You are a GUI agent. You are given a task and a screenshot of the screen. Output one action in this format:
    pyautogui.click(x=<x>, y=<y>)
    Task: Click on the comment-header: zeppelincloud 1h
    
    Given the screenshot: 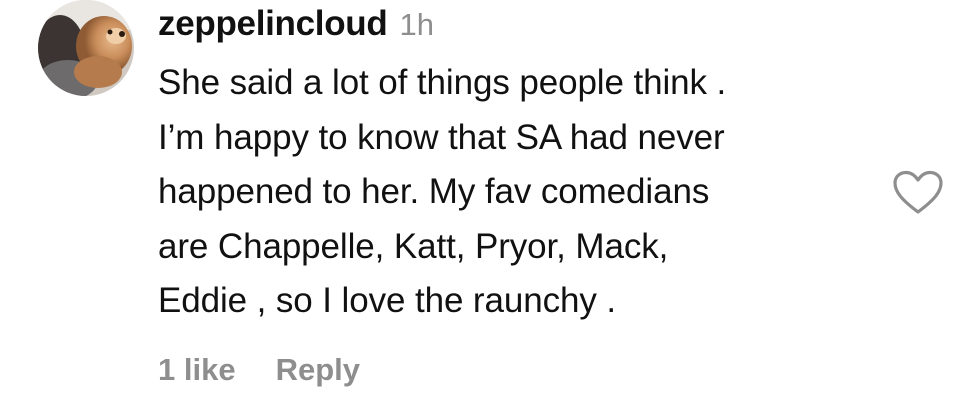 What is the action you would take?
    pyautogui.click(x=518, y=27)
    